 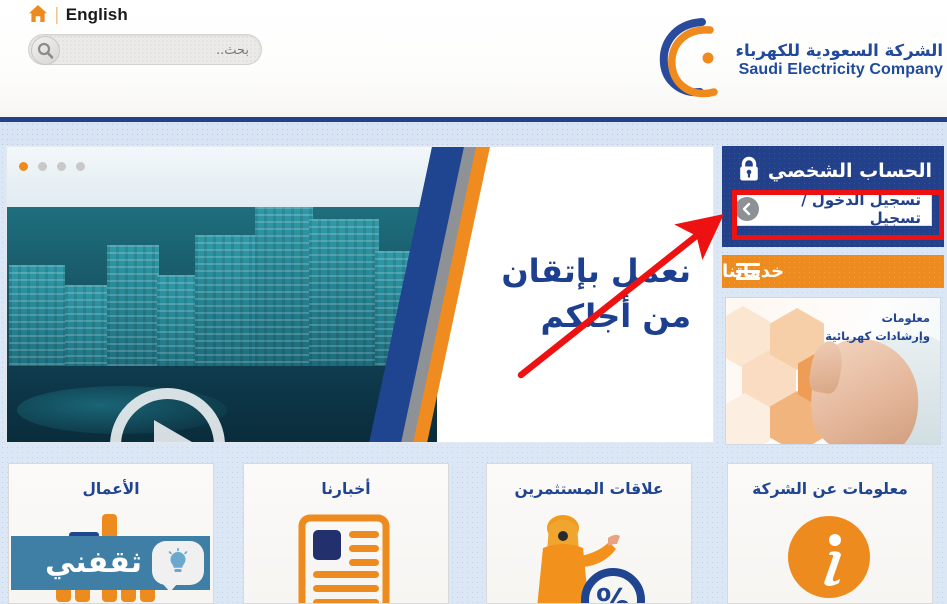 I want to click on watermark-text: ثقفني, so click(x=93, y=562).